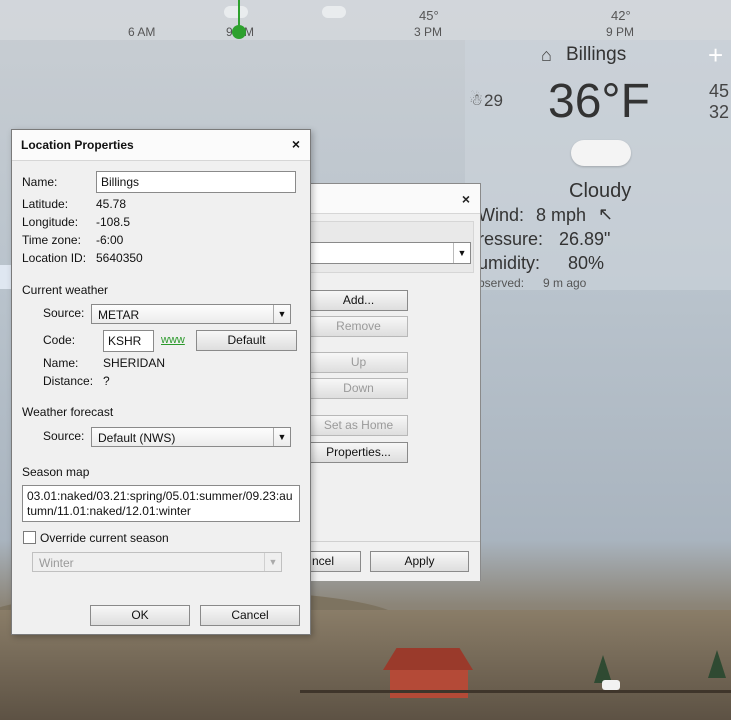 The width and height of the screenshot is (731, 720). What do you see at coordinates (358, 326) in the screenshot?
I see `remove-button: Remove` at bounding box center [358, 326].